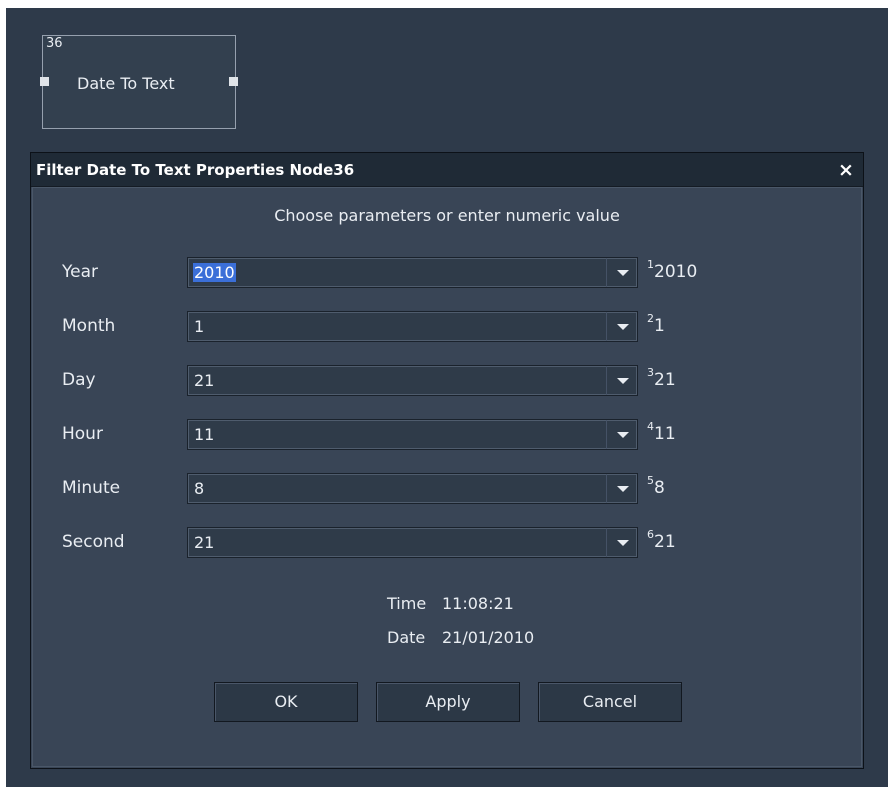 The width and height of the screenshot is (888, 787). Describe the element at coordinates (89, 326) in the screenshot. I see `month-label: Month` at that location.